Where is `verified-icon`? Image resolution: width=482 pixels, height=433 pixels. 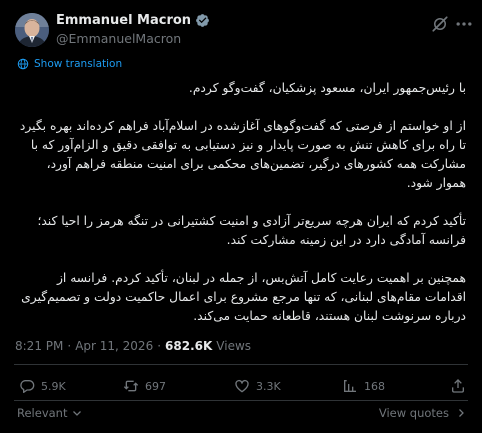
verified-icon is located at coordinates (202, 20).